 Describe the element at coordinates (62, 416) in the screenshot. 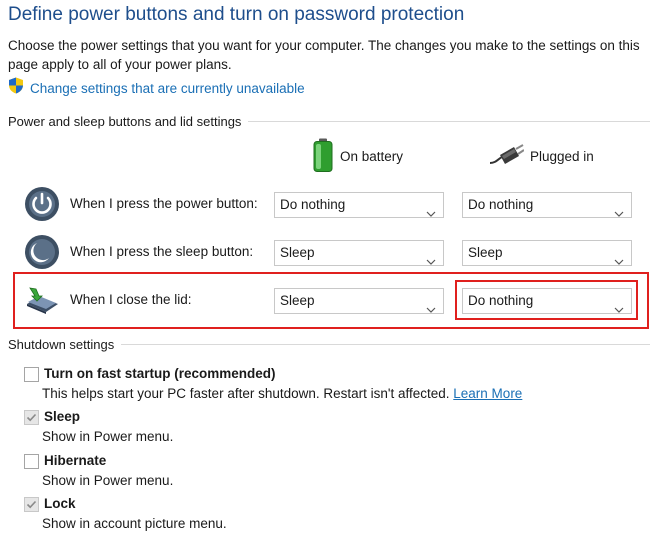

I see `sleep-option-label: Sleep` at that location.